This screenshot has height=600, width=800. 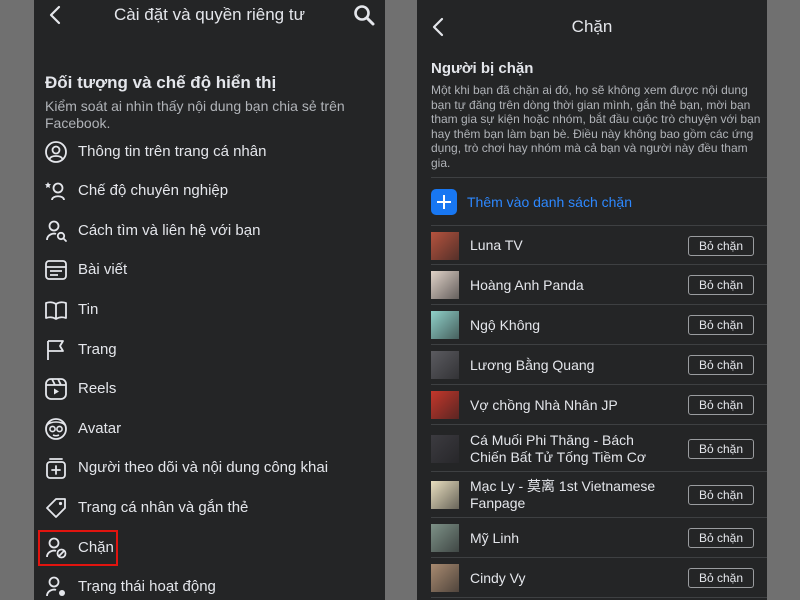 What do you see at coordinates (55, 191) in the screenshot?
I see `professional-mode-icon` at bounding box center [55, 191].